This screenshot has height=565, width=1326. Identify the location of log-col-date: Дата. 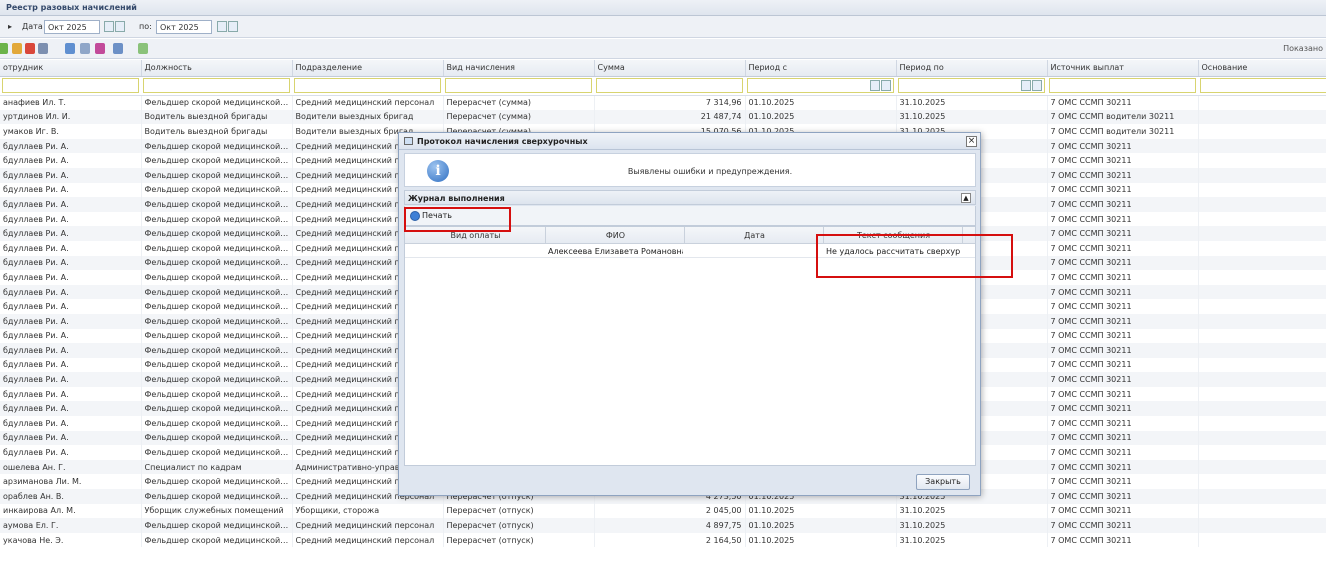
(754, 235).